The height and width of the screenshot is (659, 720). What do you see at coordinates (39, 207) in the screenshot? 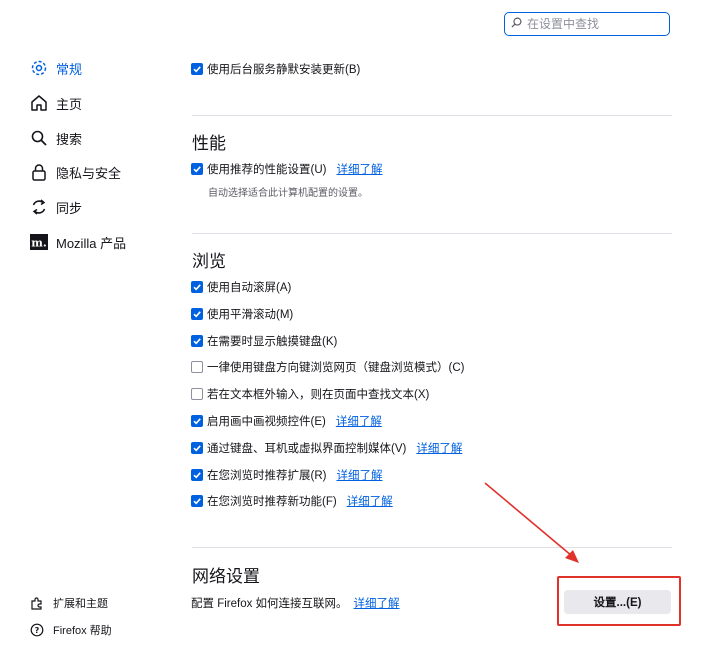
I see `sync-icon` at bounding box center [39, 207].